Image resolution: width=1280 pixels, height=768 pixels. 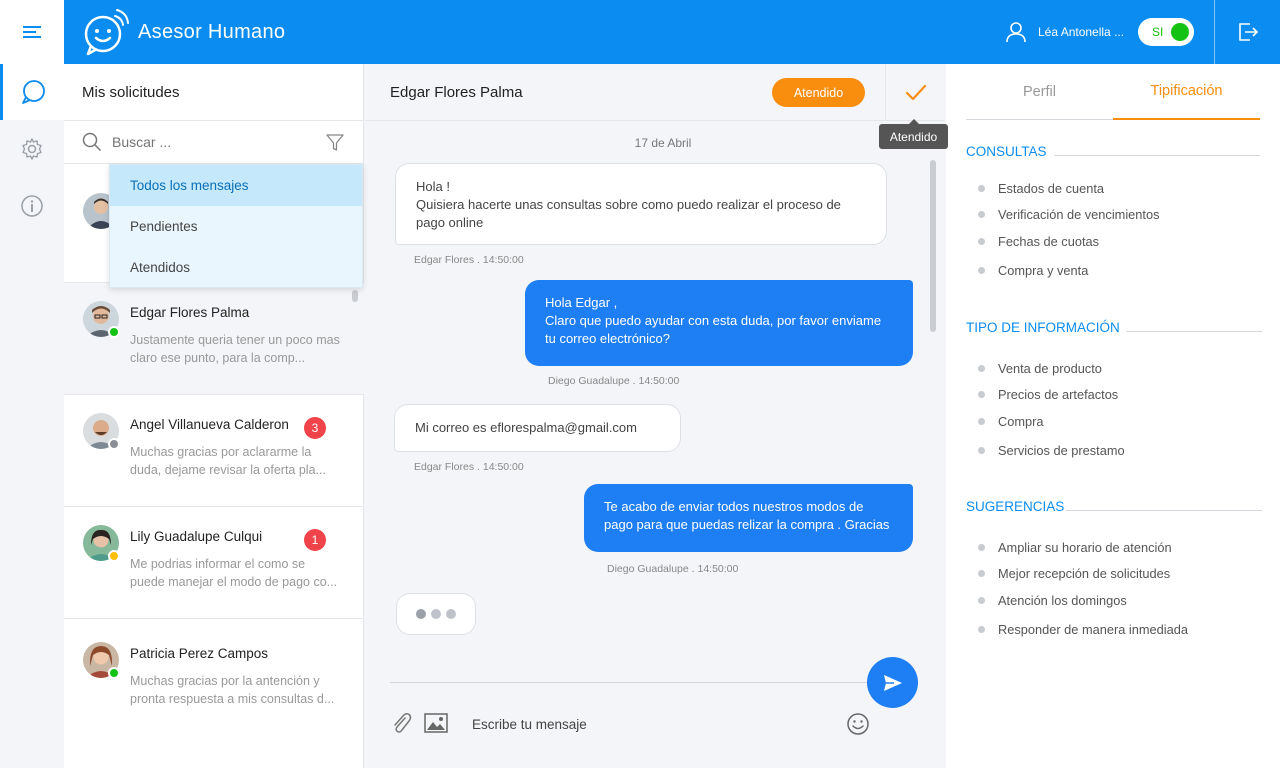 What do you see at coordinates (1248, 32) in the screenshot?
I see `logout-icon` at bounding box center [1248, 32].